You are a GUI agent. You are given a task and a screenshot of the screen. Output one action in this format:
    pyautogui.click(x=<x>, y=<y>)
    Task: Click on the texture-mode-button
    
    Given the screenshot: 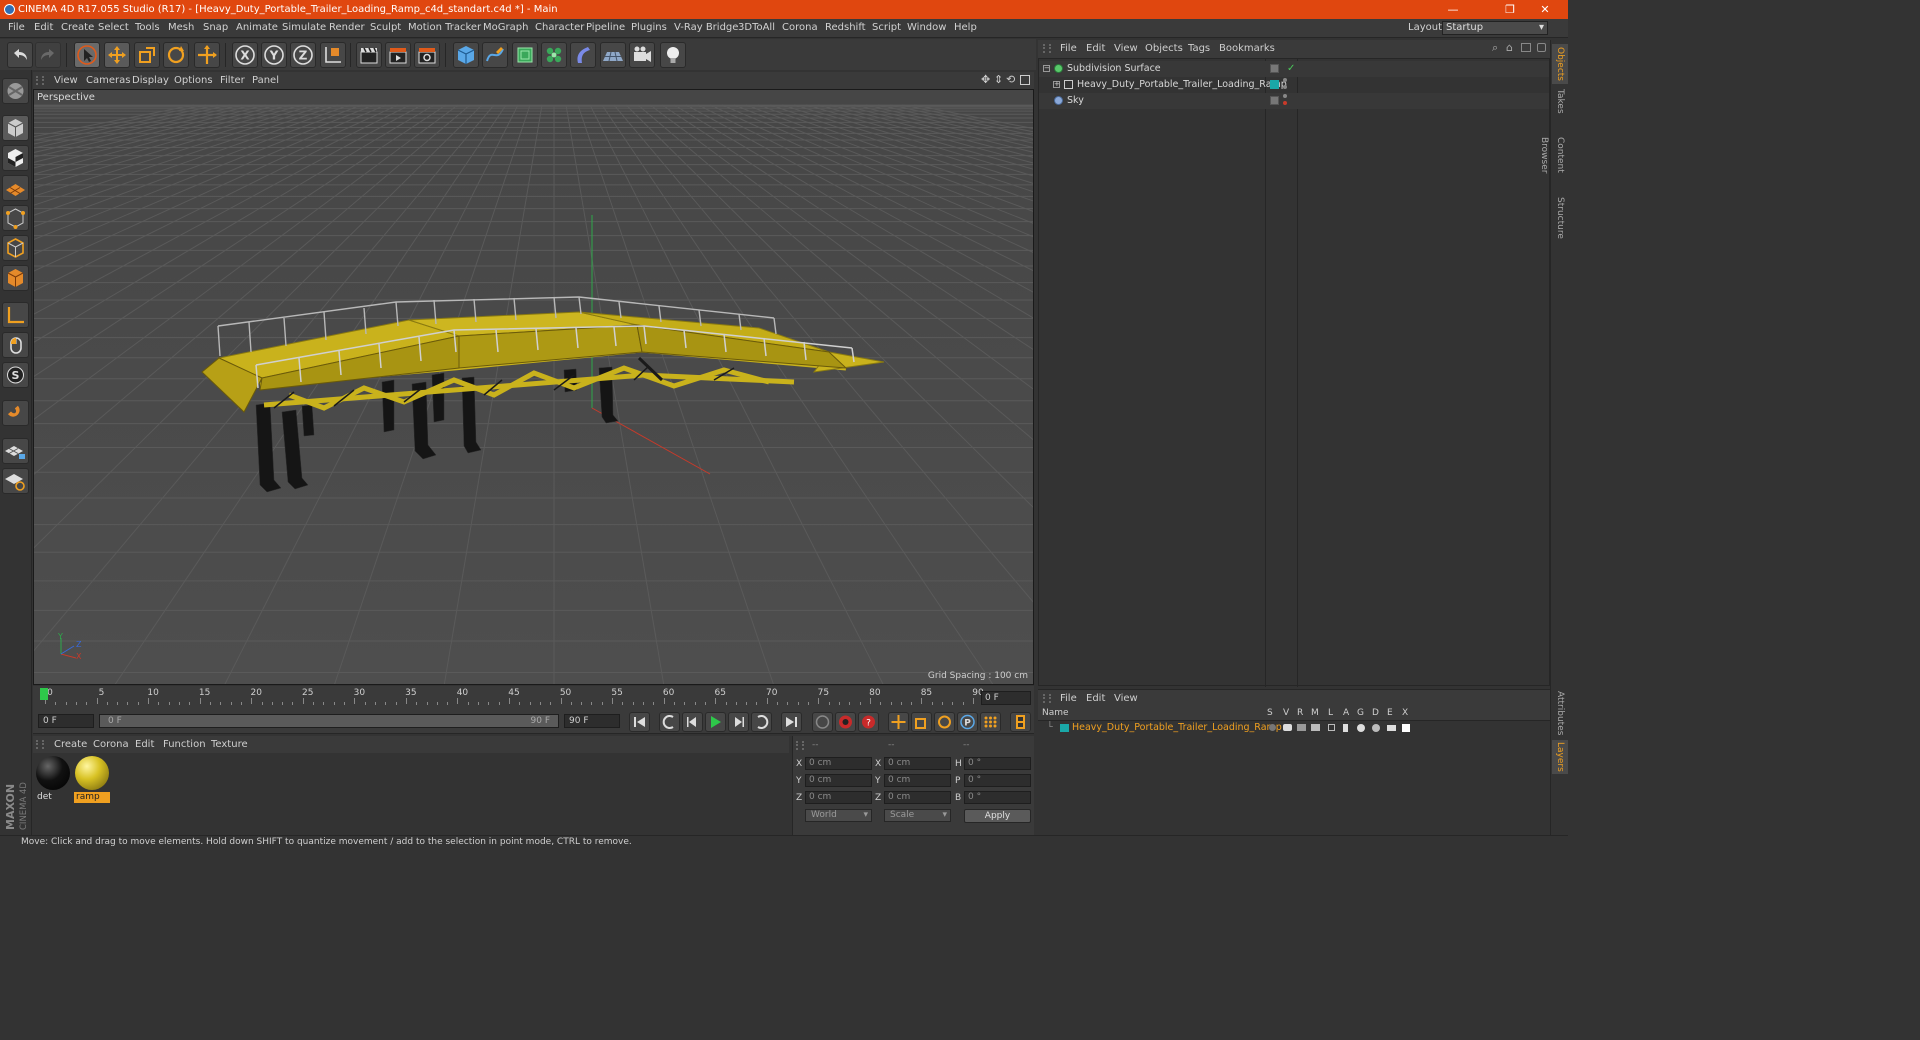 What is the action you would take?
    pyautogui.click(x=15, y=158)
    